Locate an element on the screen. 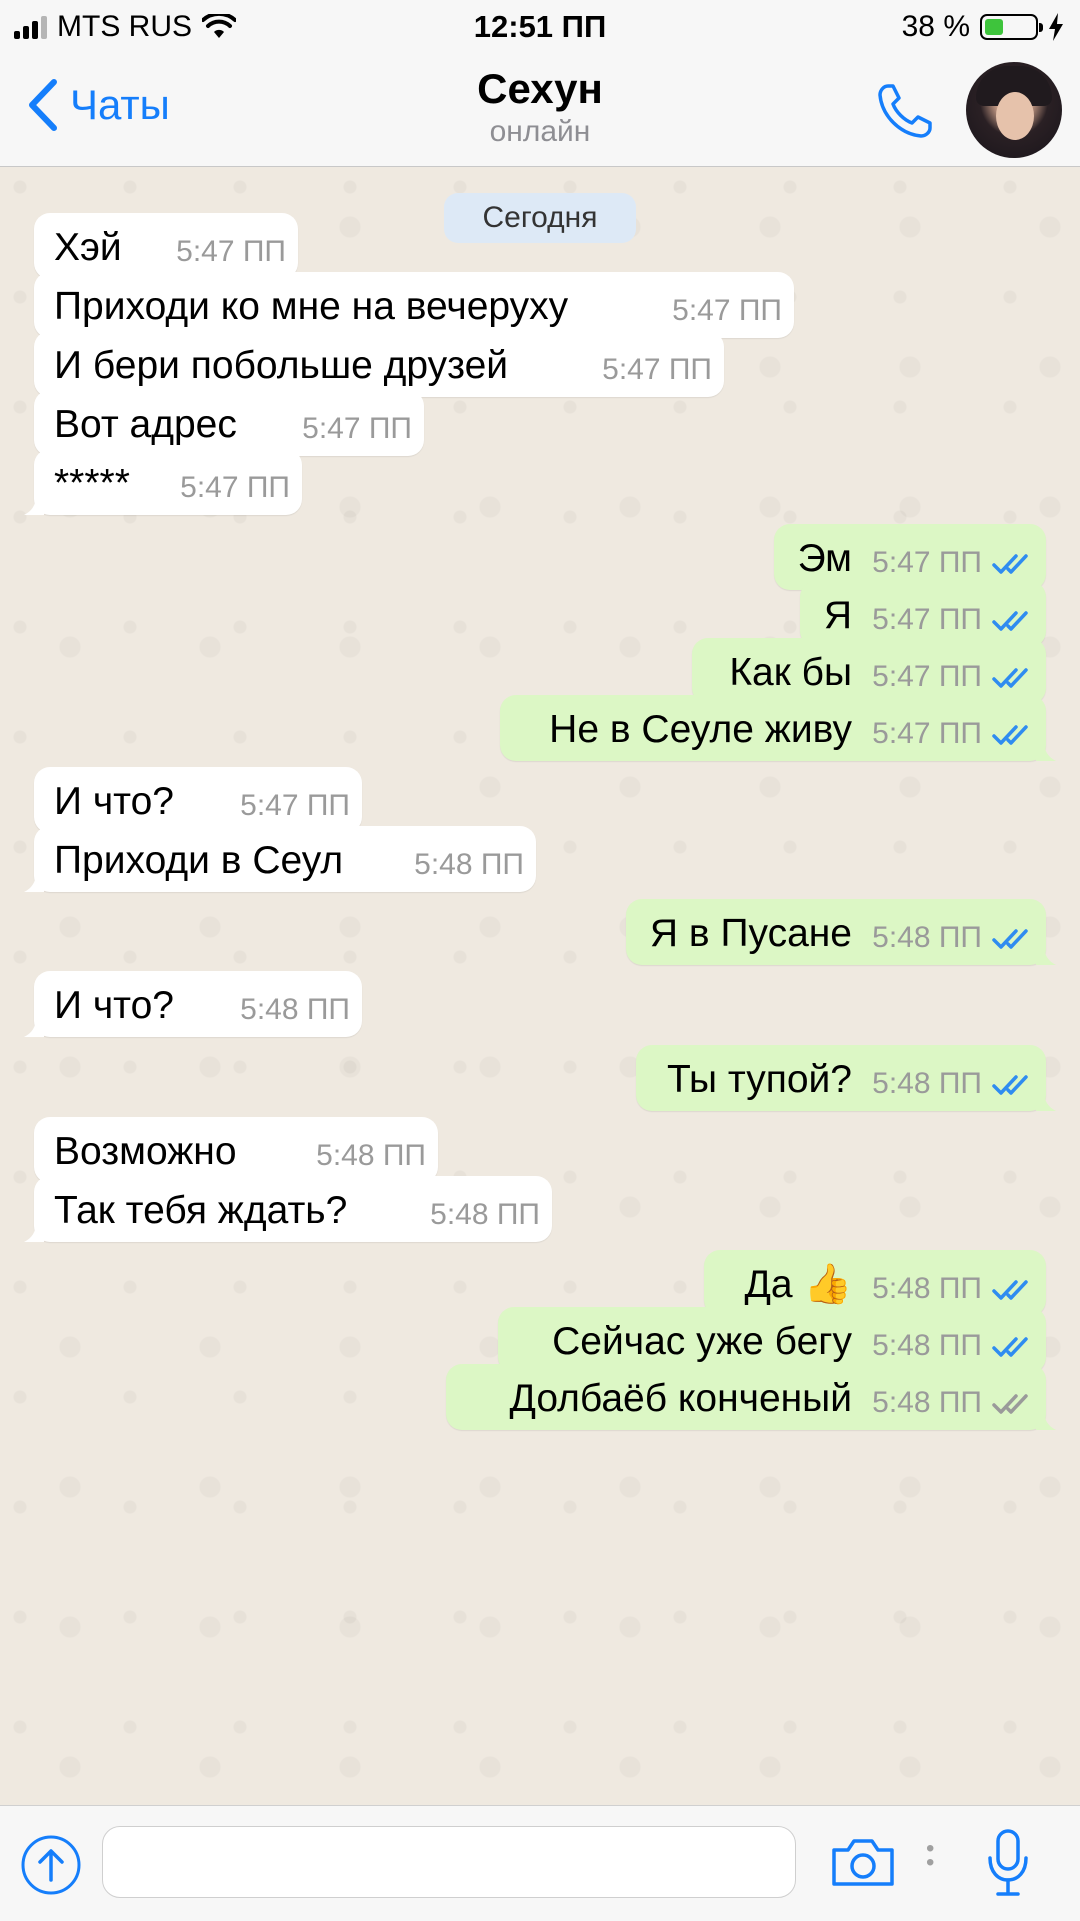 The height and width of the screenshot is (1921, 1080). incoming-message: Приходи в Сеул 5:48 ПП is located at coordinates (280, 859).